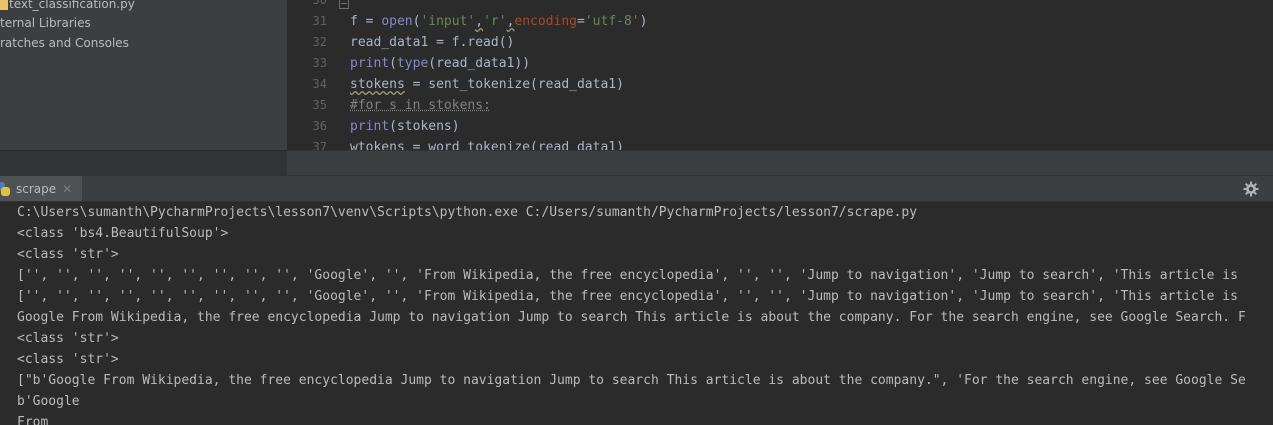 This screenshot has width=1273, height=425. I want to click on code-token: (stokens), so click(424, 126).